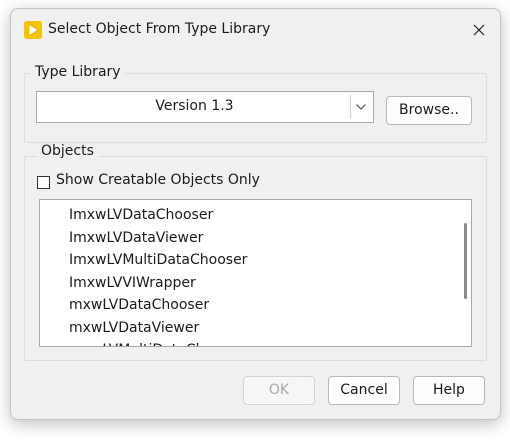 The height and width of the screenshot is (444, 510). I want to click on browse-button-label: Browse.., so click(429, 110).